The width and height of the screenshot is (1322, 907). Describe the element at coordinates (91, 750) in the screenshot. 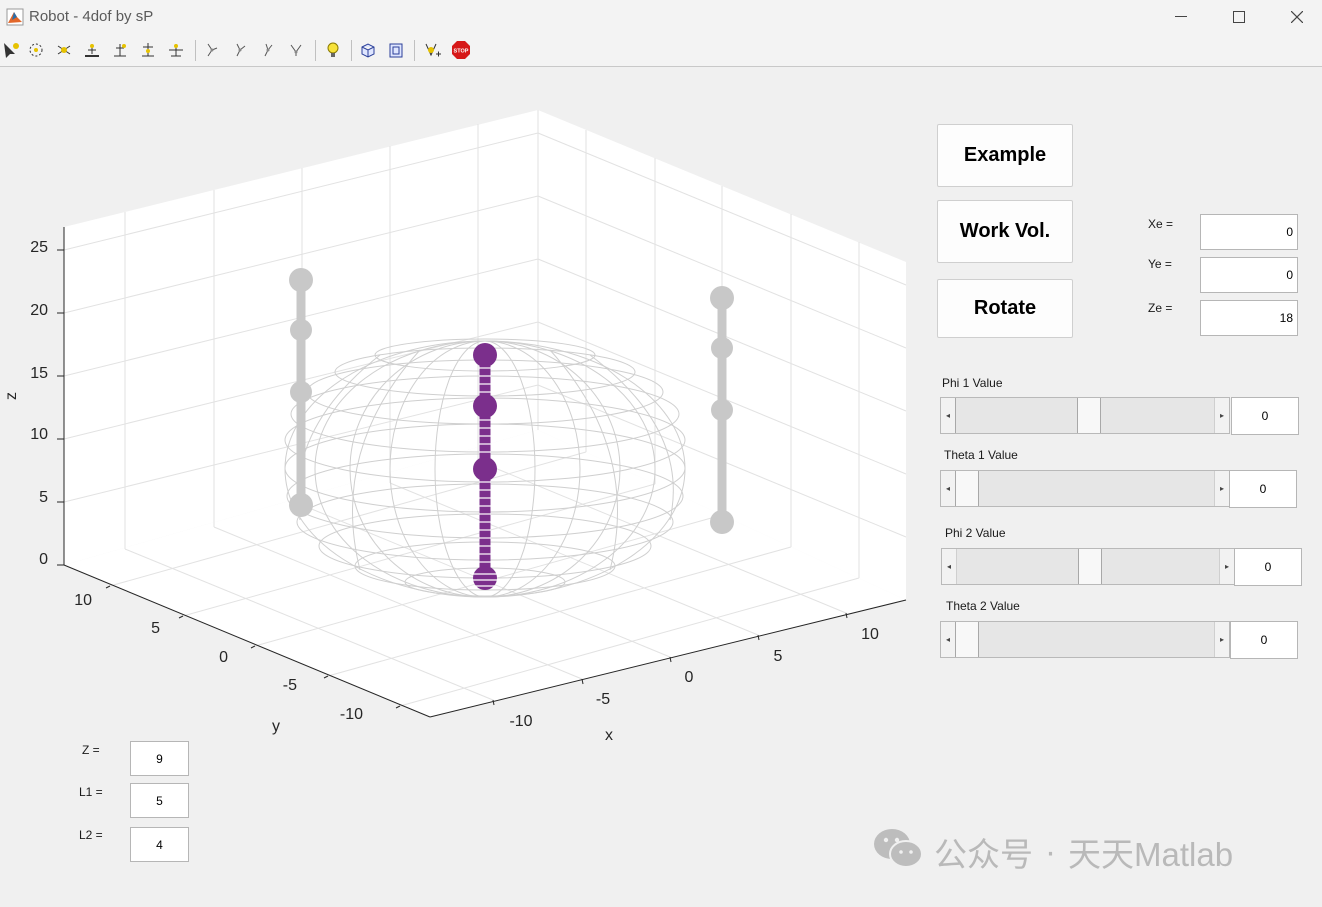

I see `z-param-label: Z =` at that location.